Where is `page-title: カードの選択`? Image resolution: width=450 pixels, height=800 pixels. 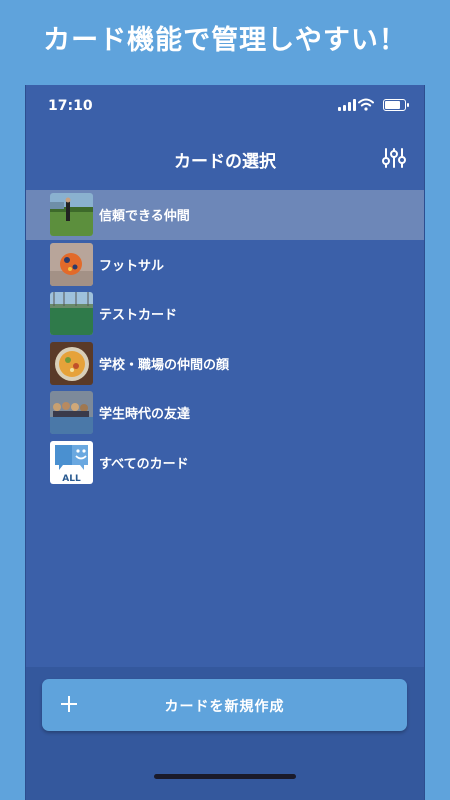 page-title: カードの選択 is located at coordinates (225, 162).